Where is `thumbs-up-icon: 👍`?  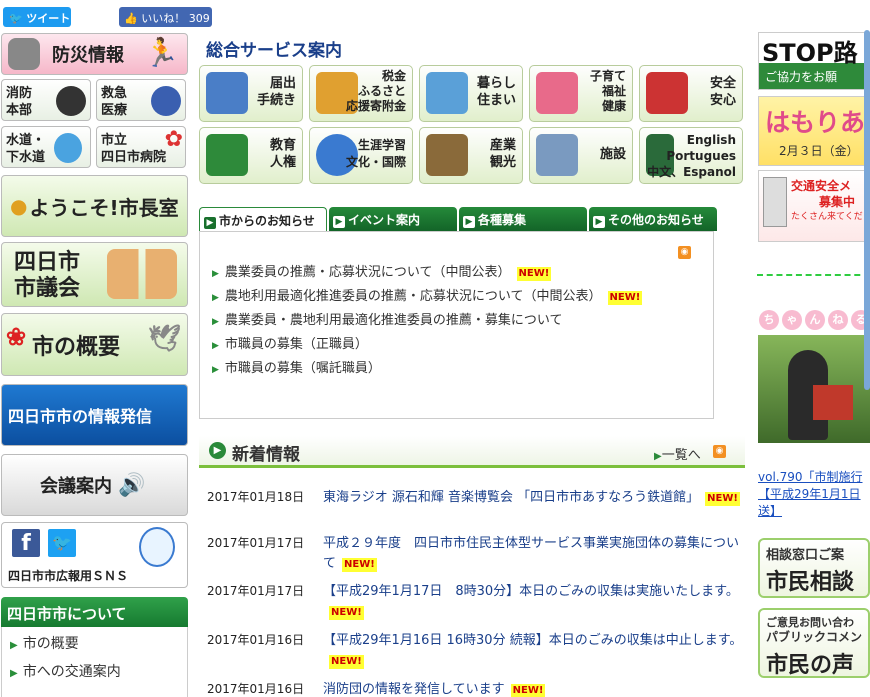
thumbs-up-icon: 👍 is located at coordinates (131, 18).